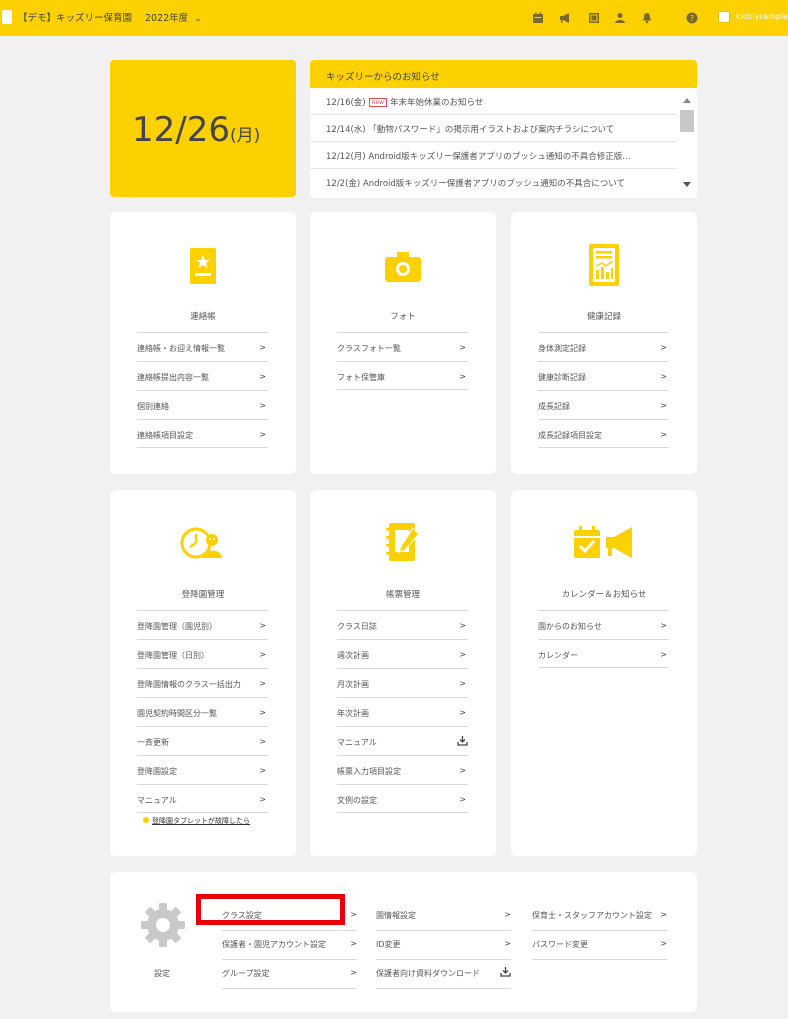 The width and height of the screenshot is (788, 1019). I want to click on news-scrollbar, so click(687, 143).